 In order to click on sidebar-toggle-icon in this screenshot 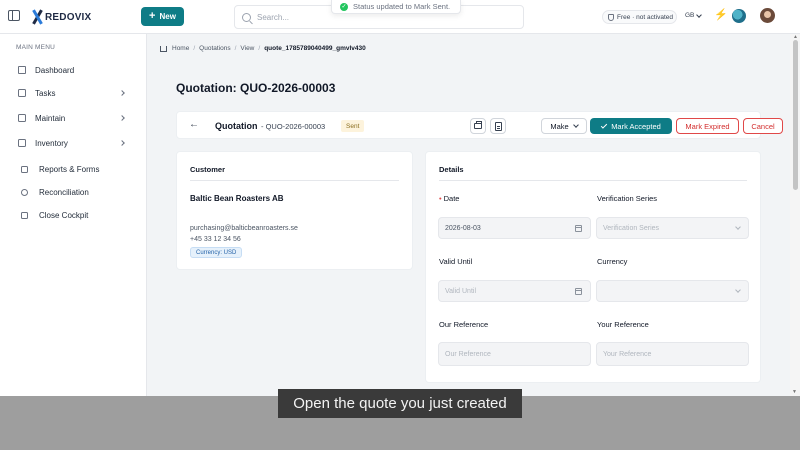, I will do `click(14, 15)`.